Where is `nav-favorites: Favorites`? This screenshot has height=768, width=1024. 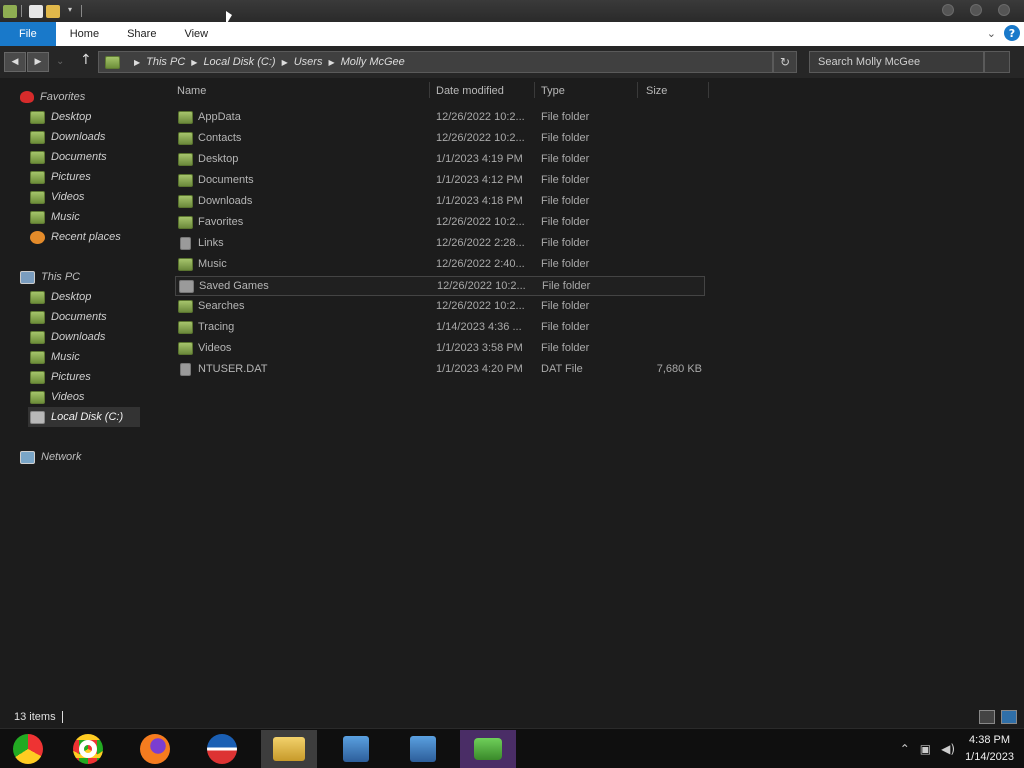 nav-favorites: Favorites is located at coordinates (52, 97).